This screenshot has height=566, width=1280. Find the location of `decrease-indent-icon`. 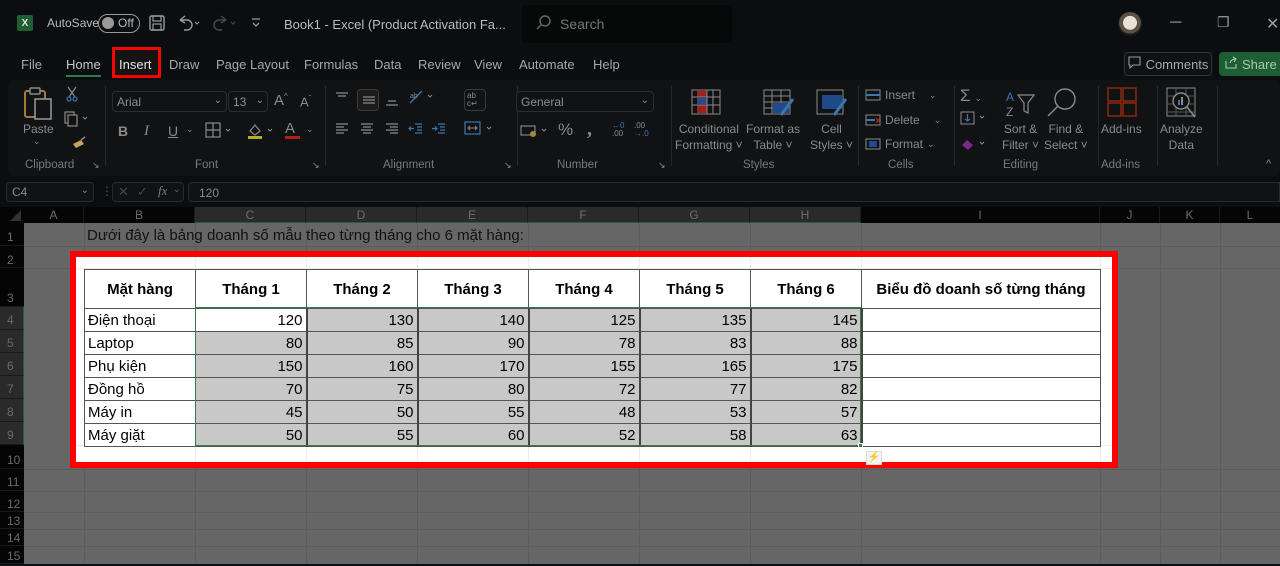

decrease-indent-icon is located at coordinates (416, 130).